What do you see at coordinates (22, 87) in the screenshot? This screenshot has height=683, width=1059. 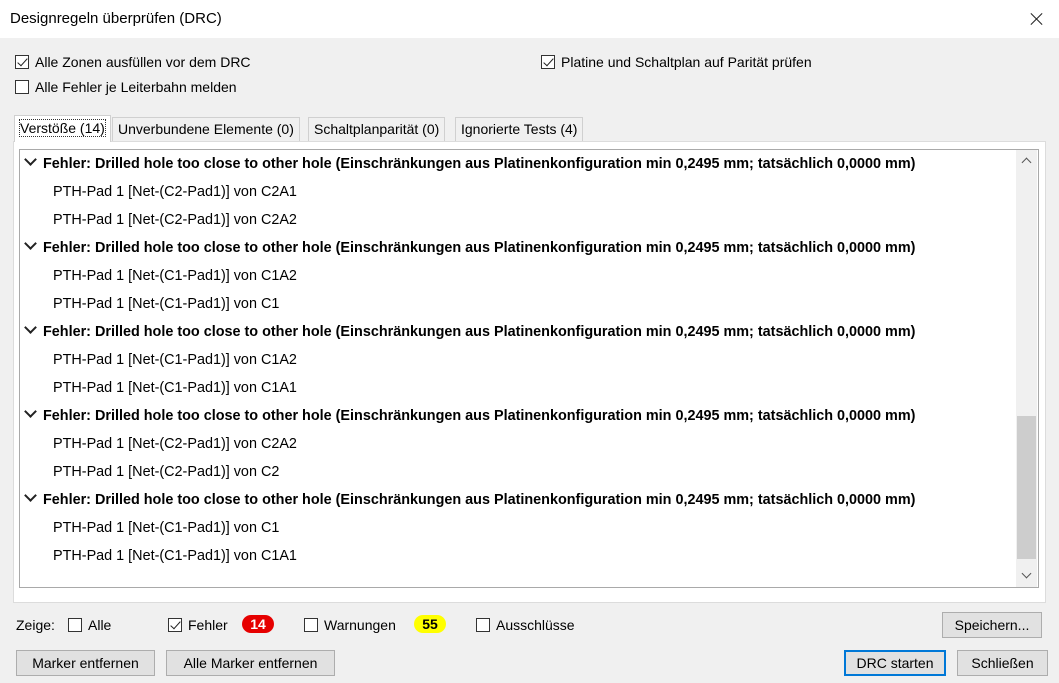 I see `all-track-errors-checkbox-box` at bounding box center [22, 87].